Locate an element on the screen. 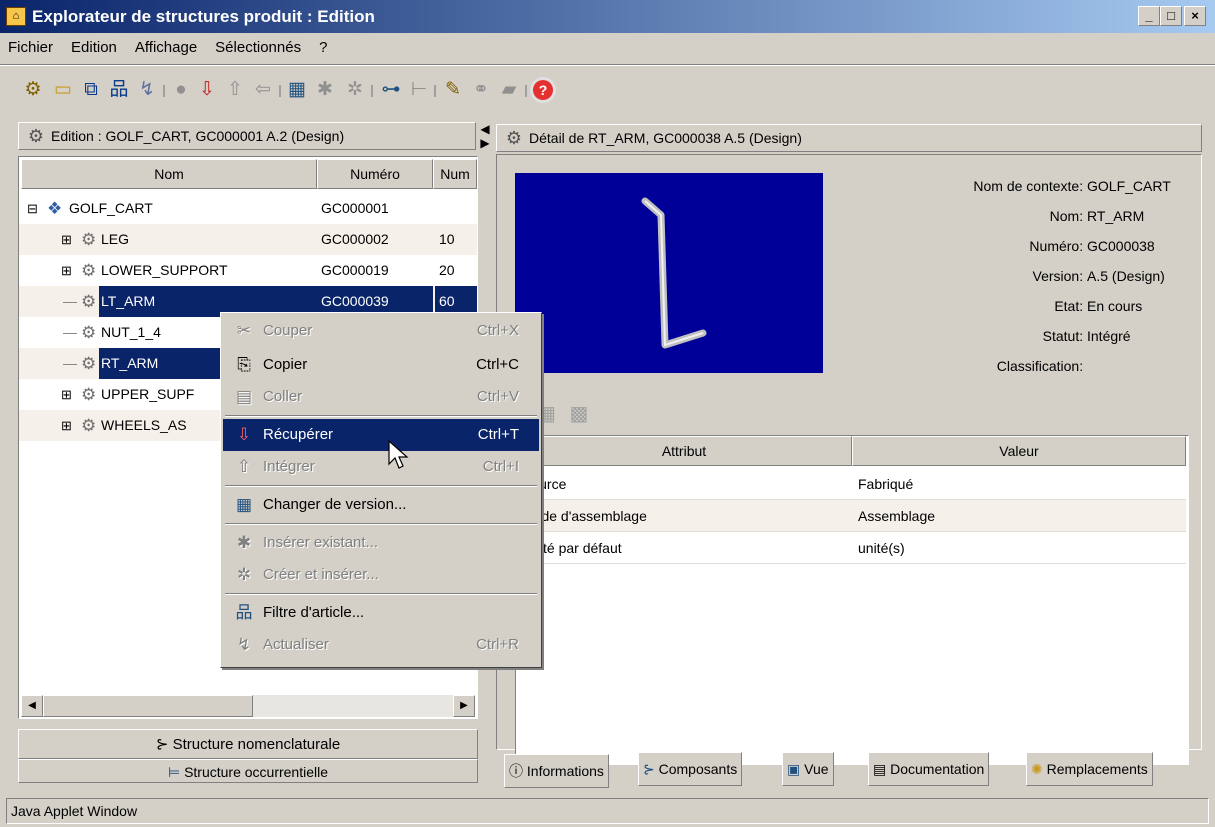  table-row: ⊞ ⚙ LOWER_SUPPORT GC000019 20 is located at coordinates (248, 270).